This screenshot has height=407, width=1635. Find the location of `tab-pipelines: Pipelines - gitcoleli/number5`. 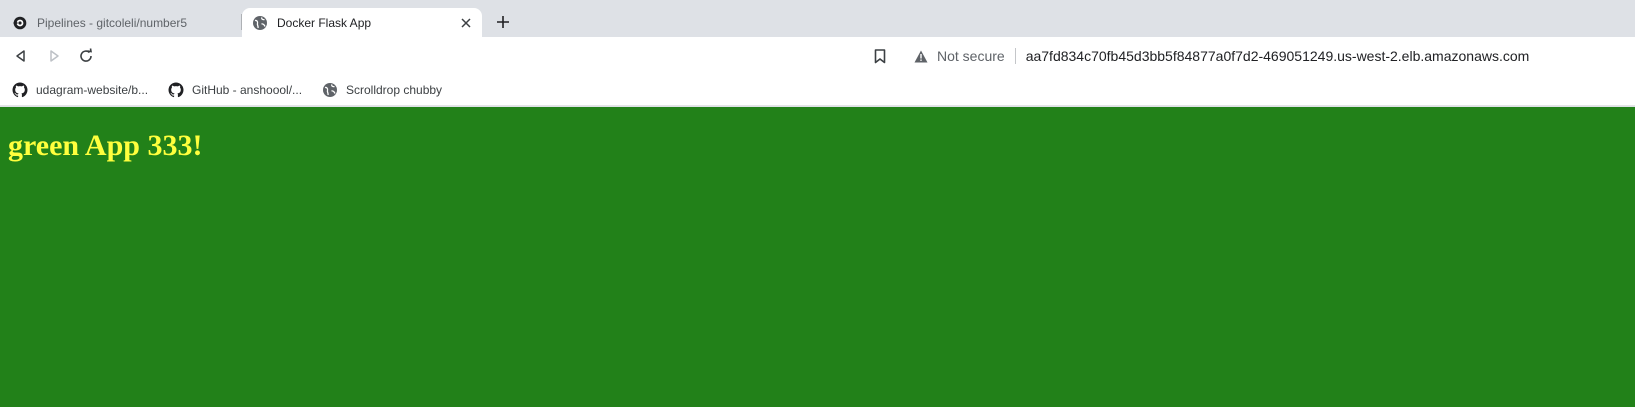

tab-pipelines: Pipelines - gitcoleli/number5 is located at coordinates (121, 22).